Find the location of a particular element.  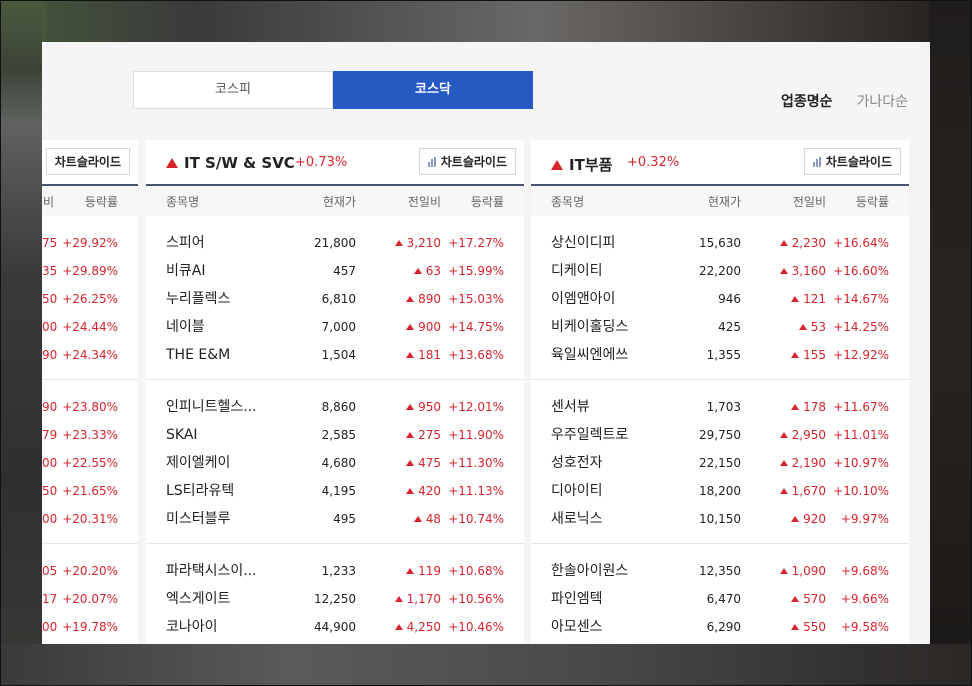

stock-rate: +26.25% is located at coordinates (90, 299).